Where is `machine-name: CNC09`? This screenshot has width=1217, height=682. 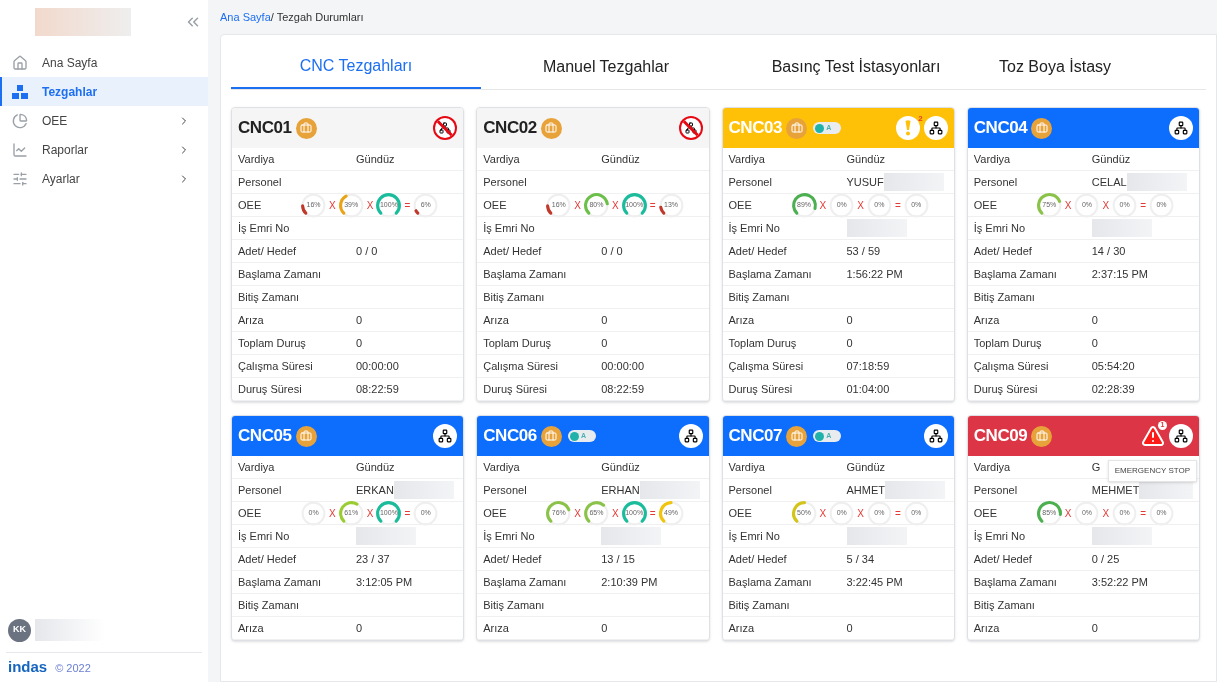
machine-name: CNC09 is located at coordinates (1000, 436).